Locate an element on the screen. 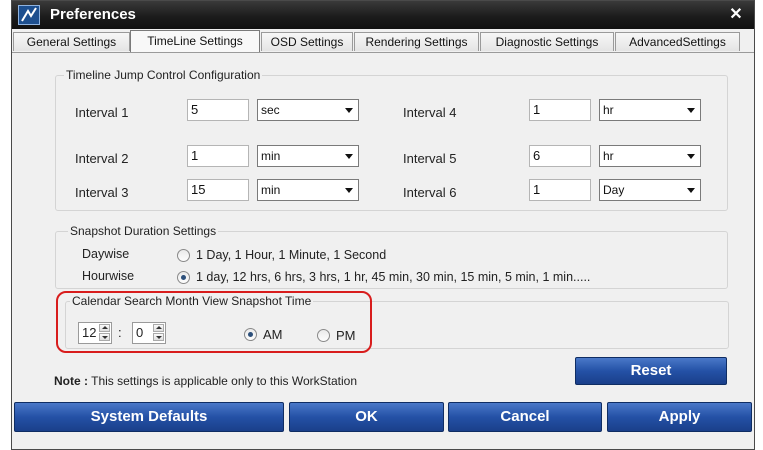 Image resolution: width=763 pixels, height=450 pixels. interval-5-label: Interval 5 is located at coordinates (430, 158).